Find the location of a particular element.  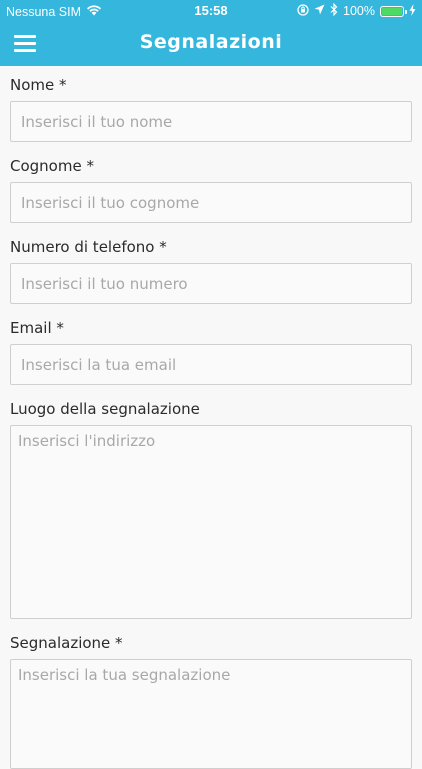

orientation-lock-icon is located at coordinates (303, 11).